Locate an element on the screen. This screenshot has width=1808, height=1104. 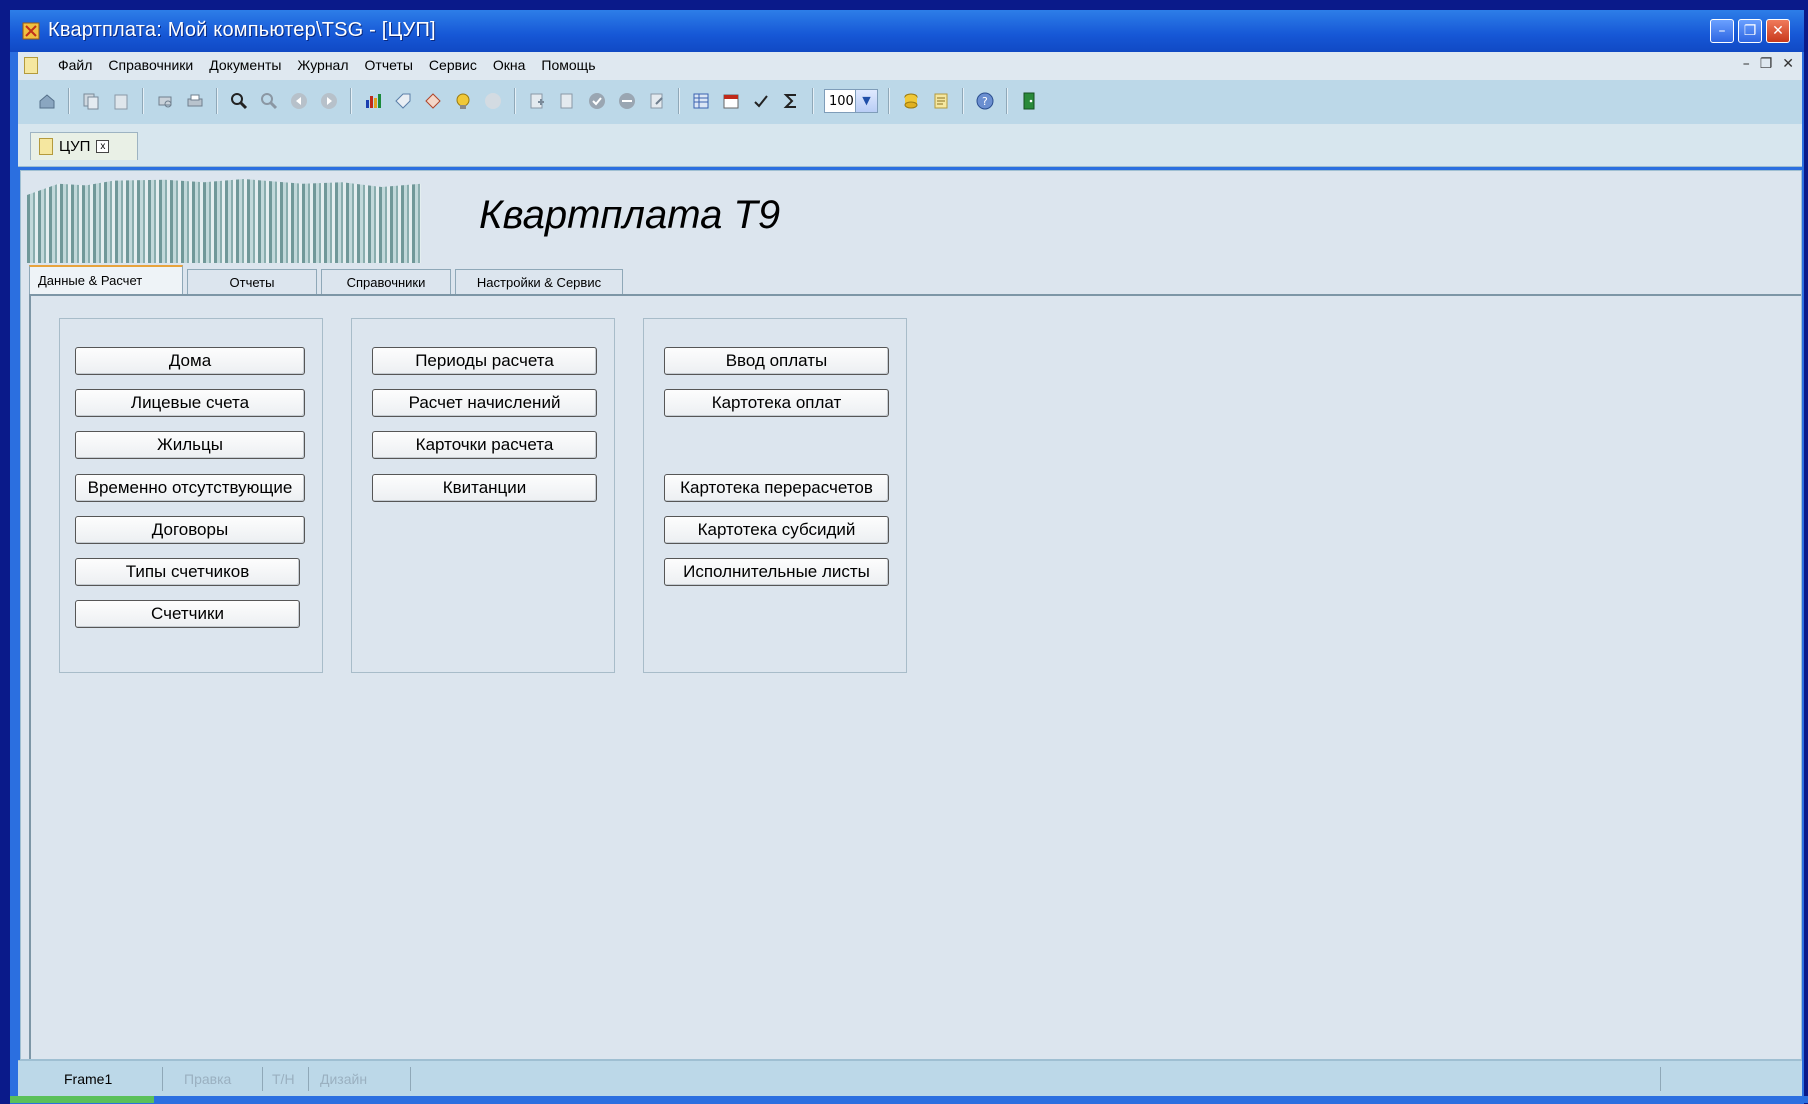
menu-reports: Отчеты is located at coordinates (389, 65).